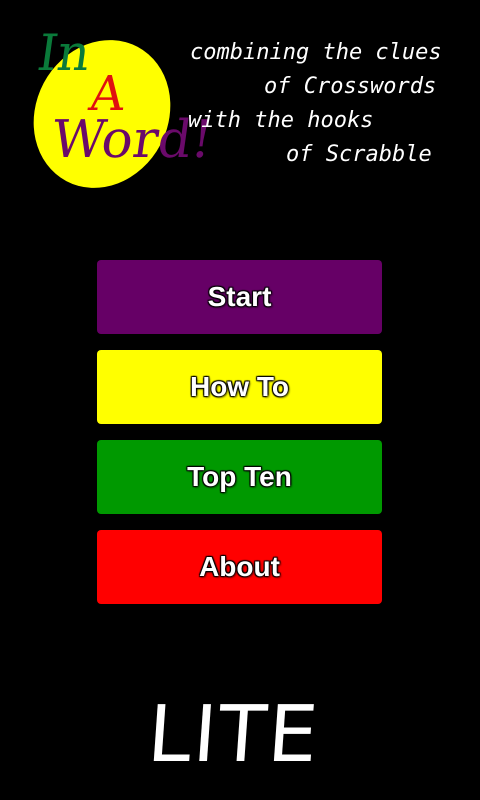 The width and height of the screenshot is (480, 800). I want to click on tagline-line-2: of Crosswords, so click(350, 86).